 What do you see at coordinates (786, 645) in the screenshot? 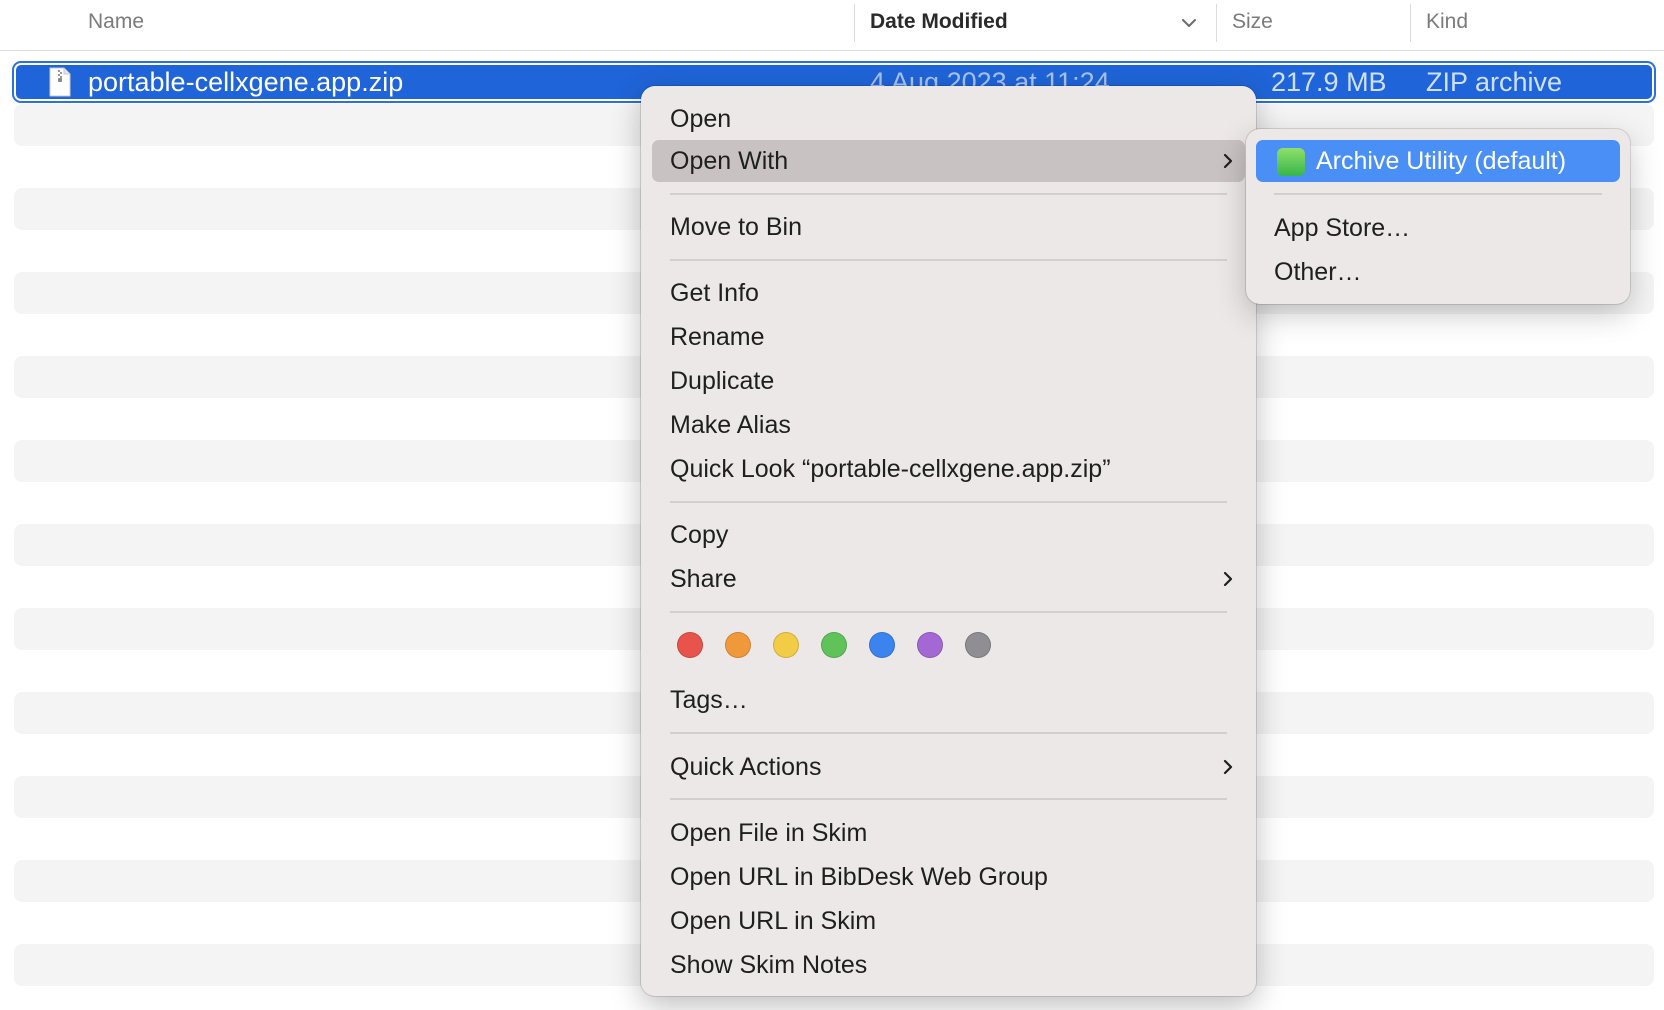
I see `tag-yellow-dot` at bounding box center [786, 645].